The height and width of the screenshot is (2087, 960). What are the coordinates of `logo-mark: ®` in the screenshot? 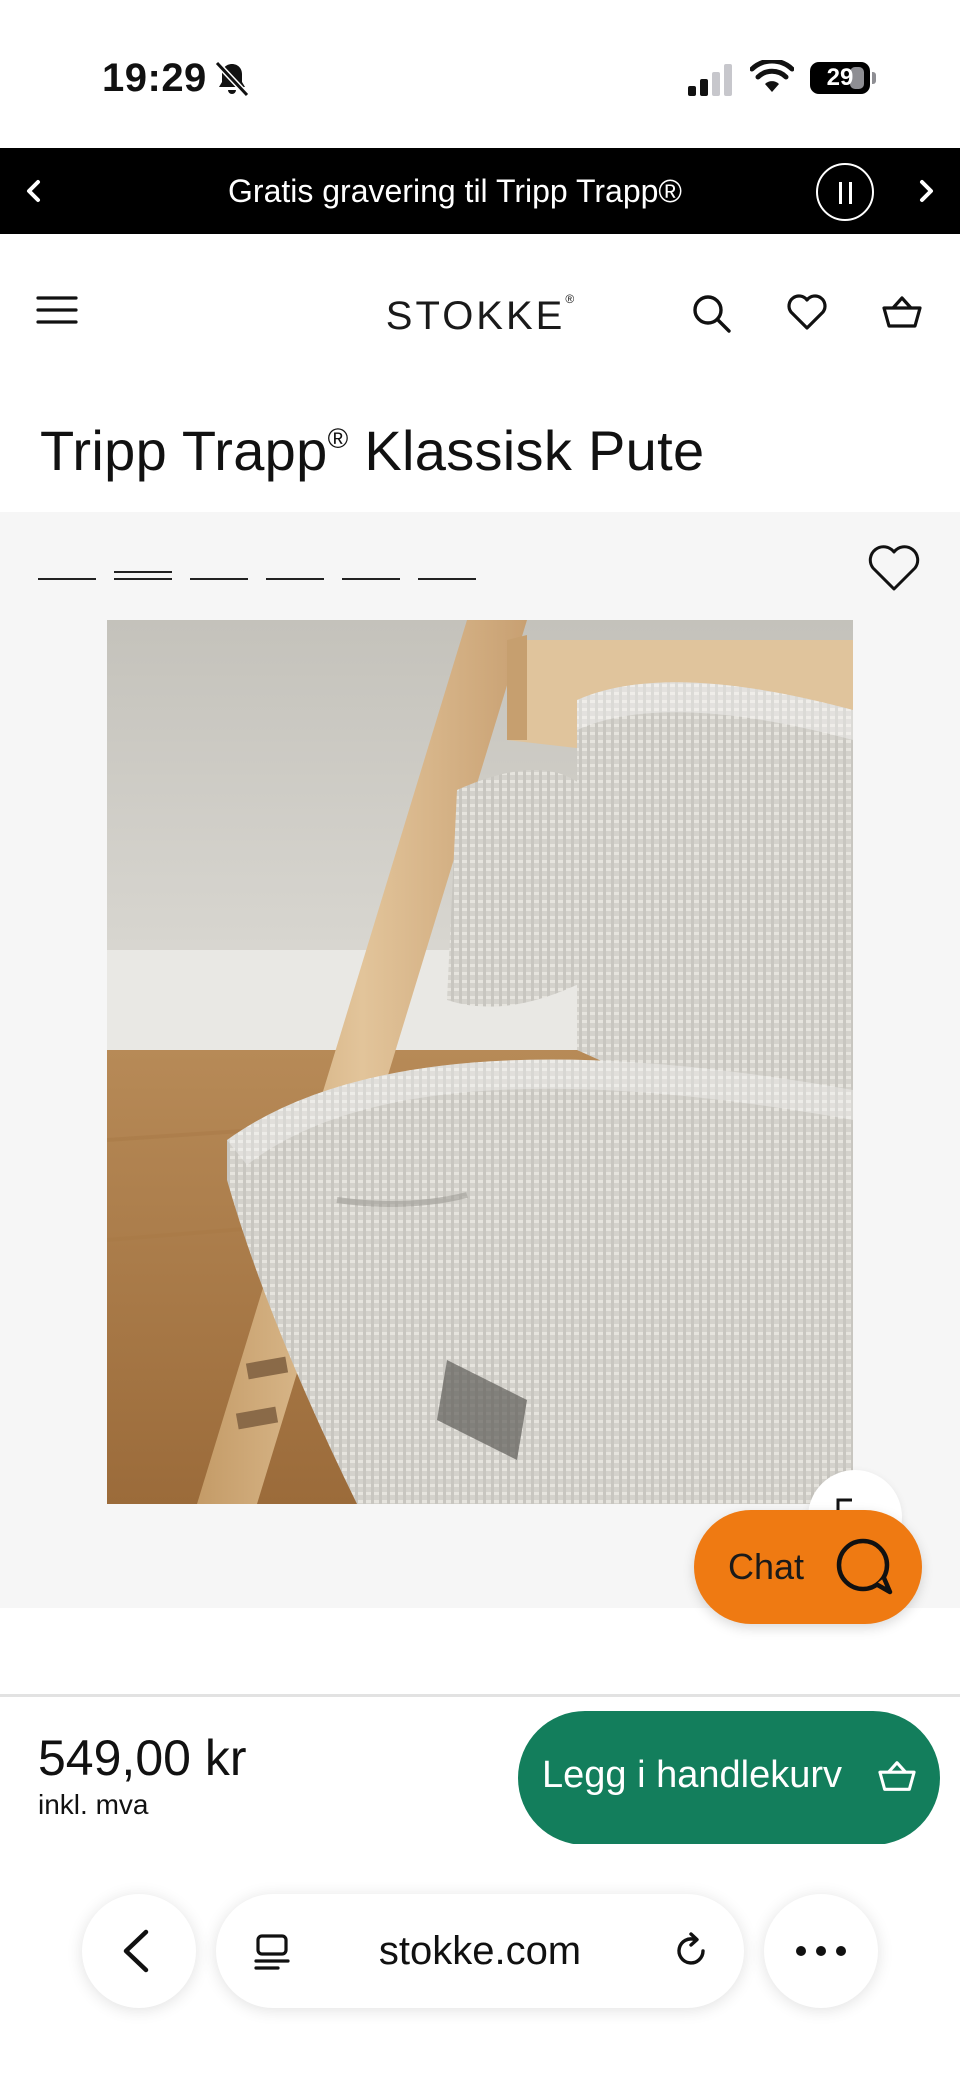 It's located at (570, 299).